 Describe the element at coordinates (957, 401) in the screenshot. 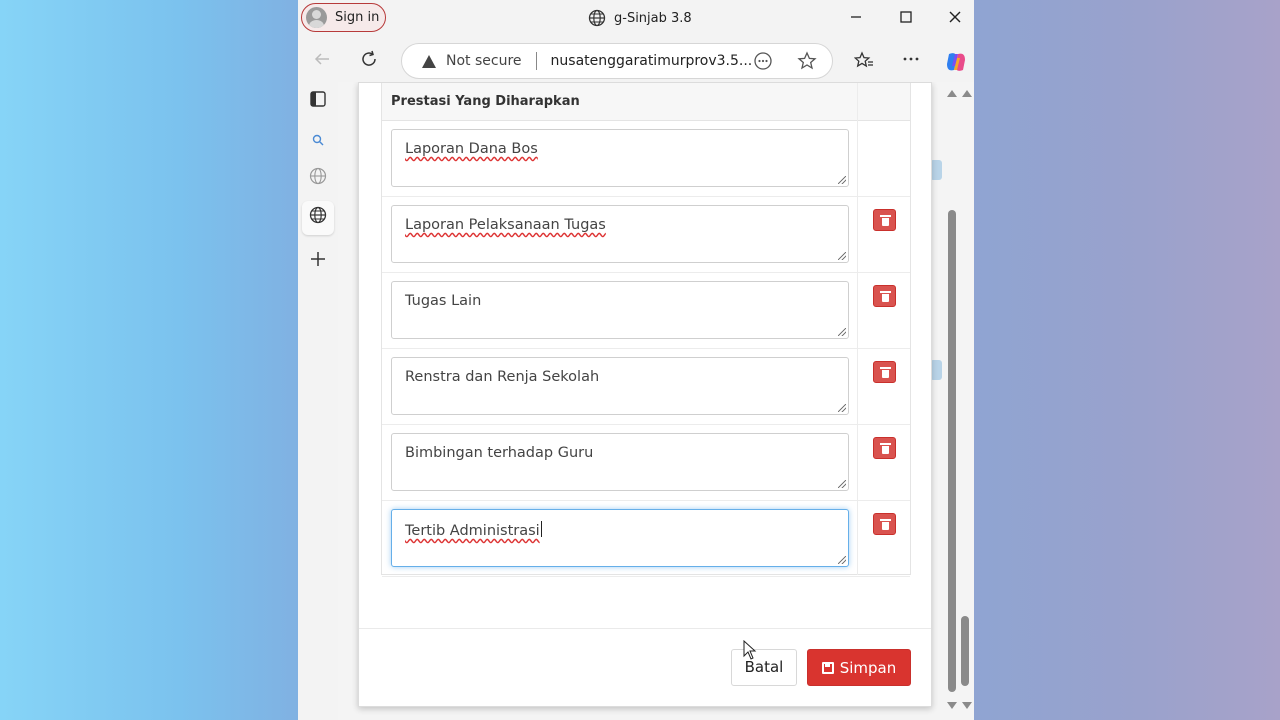

I see `page-scrollbar` at that location.